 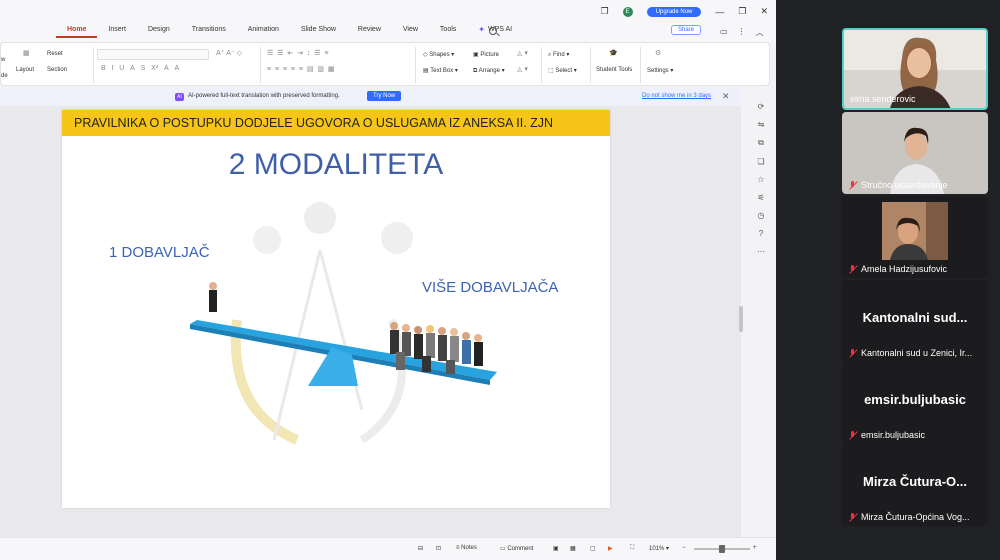 What do you see at coordinates (213, 301) in the screenshot?
I see `person-figure` at bounding box center [213, 301].